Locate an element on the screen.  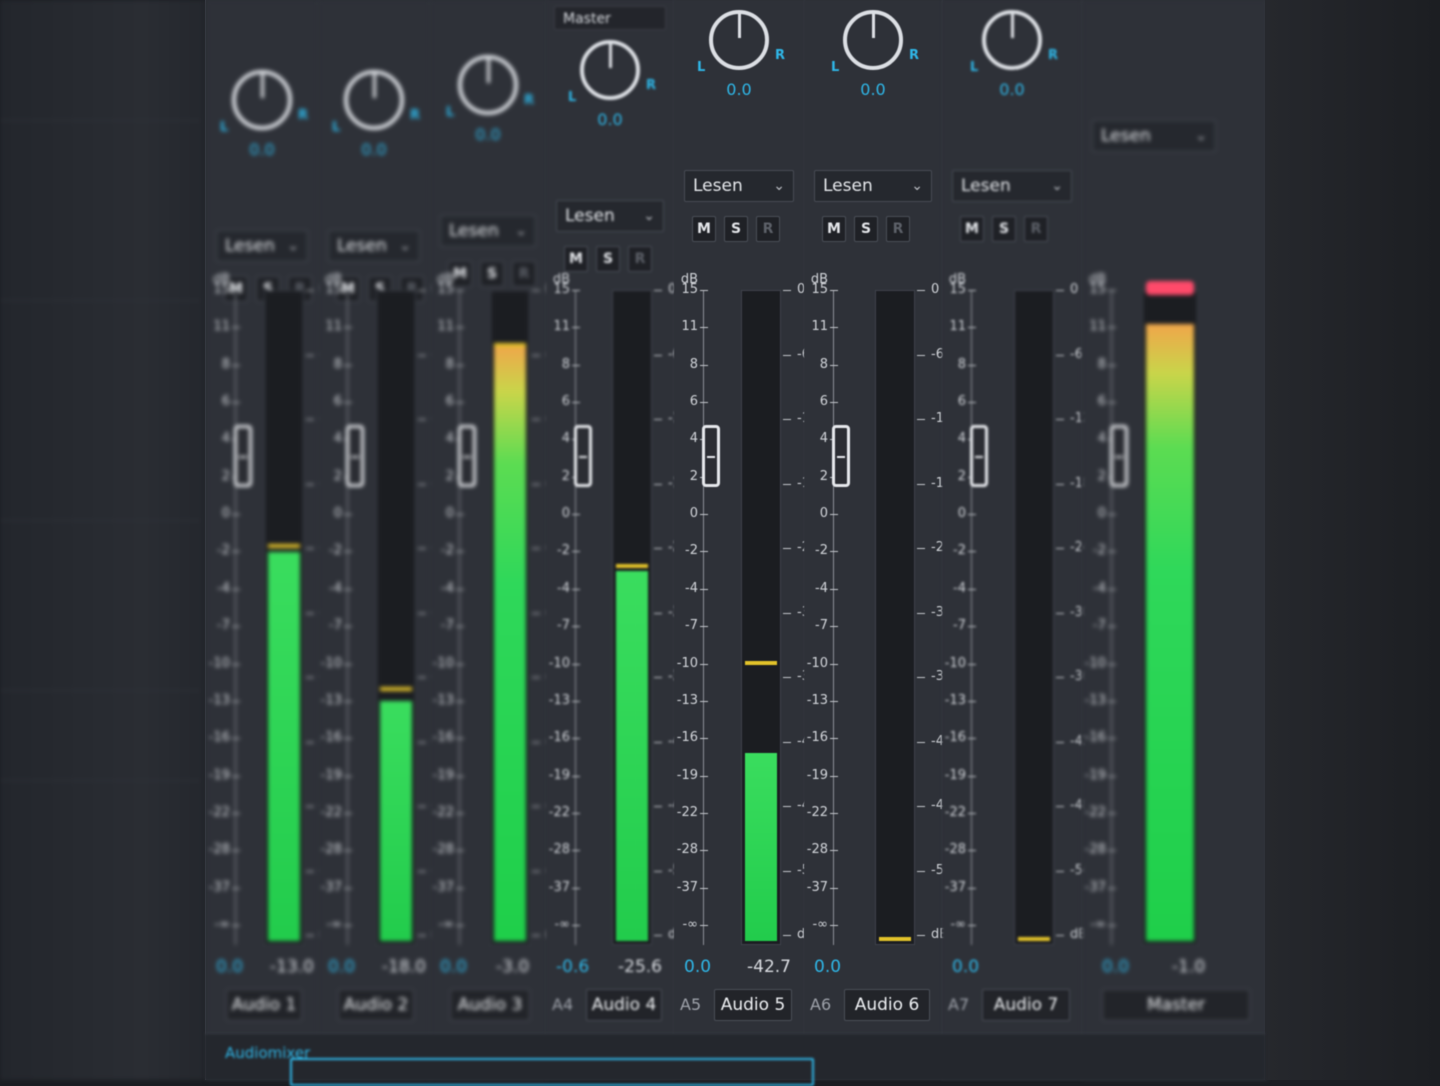
peak-hold-marker is located at coordinates (761, 663).